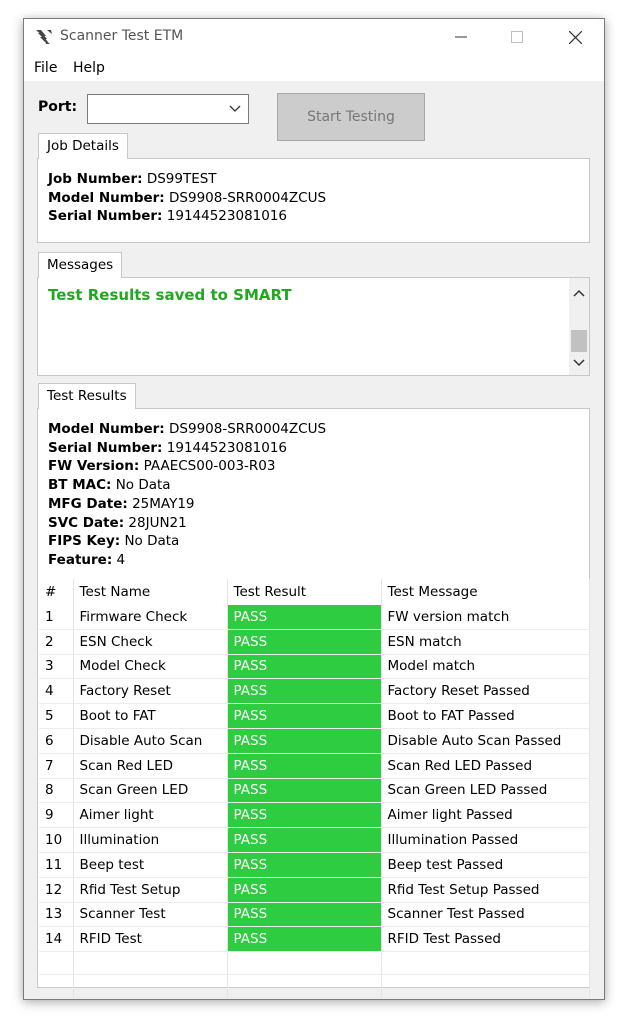 The height and width of the screenshot is (1021, 626). What do you see at coordinates (485, 840) in the screenshot?
I see `row-test-message: Illumination Passed` at bounding box center [485, 840].